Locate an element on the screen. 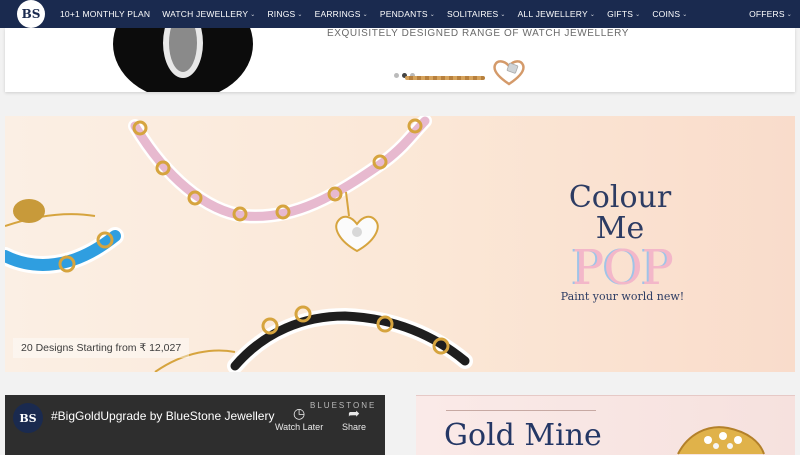 The height and width of the screenshot is (455, 800). brand-logo: BS is located at coordinates (31, 14).